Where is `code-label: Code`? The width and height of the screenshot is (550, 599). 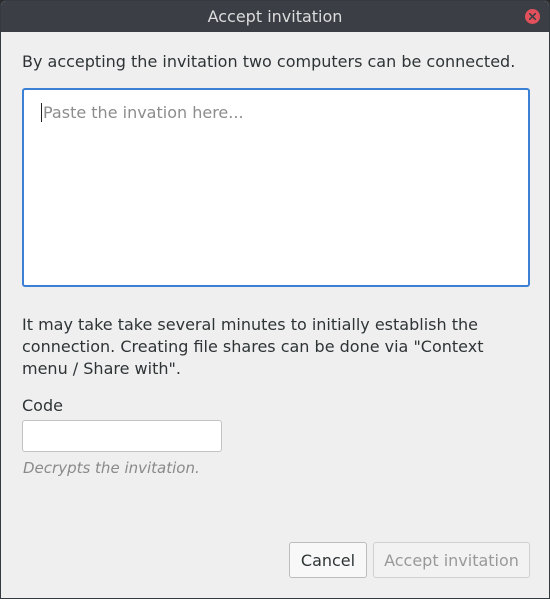 code-label: Code is located at coordinates (42, 405).